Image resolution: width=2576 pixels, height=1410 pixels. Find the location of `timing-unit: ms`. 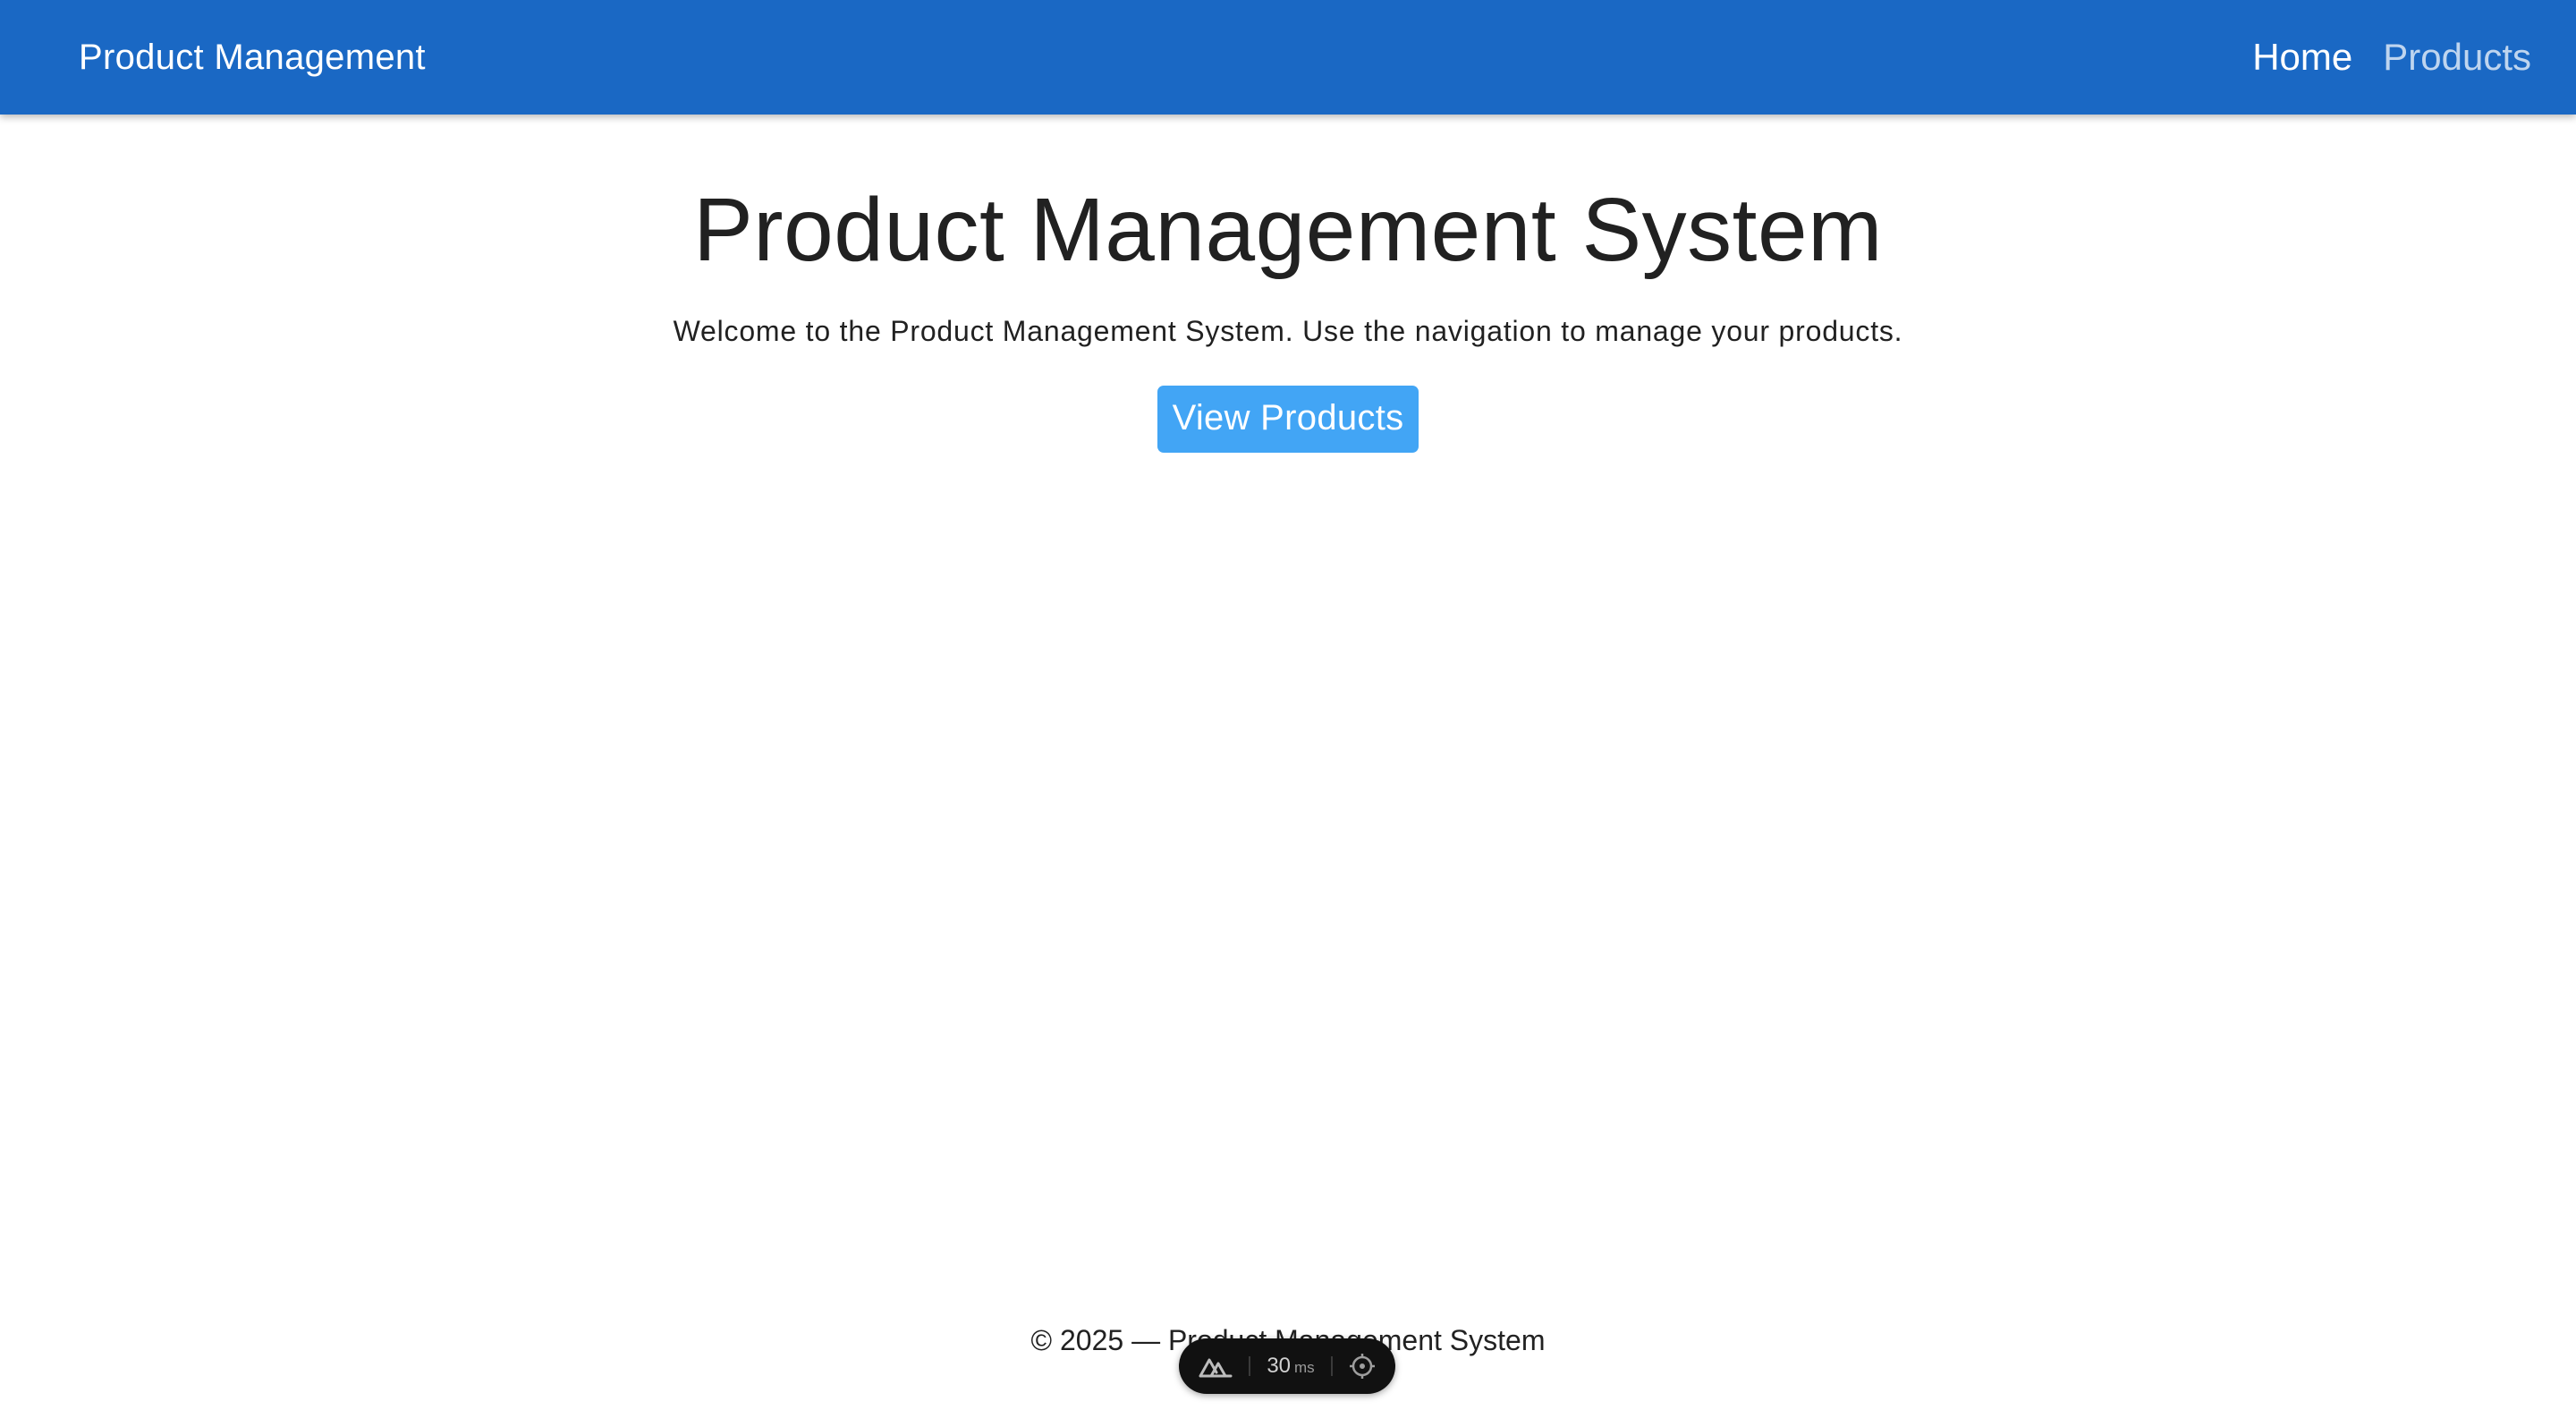

timing-unit: ms is located at coordinates (1304, 1368).